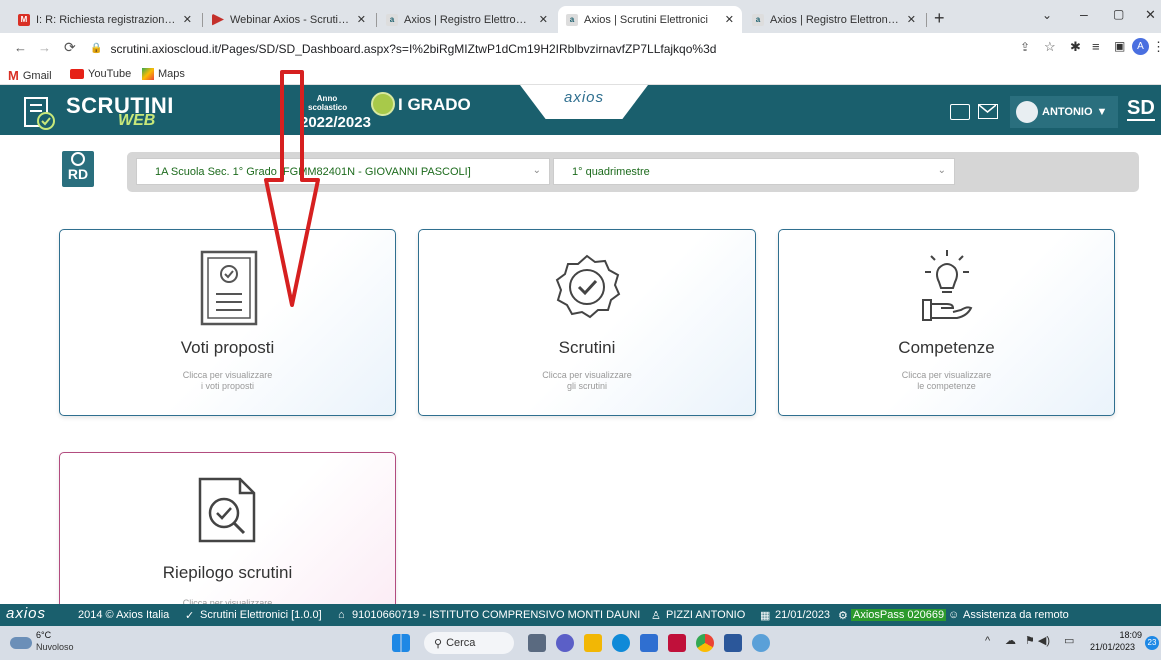  What do you see at coordinates (705, 643) in the screenshot?
I see `chrome-icon` at bounding box center [705, 643].